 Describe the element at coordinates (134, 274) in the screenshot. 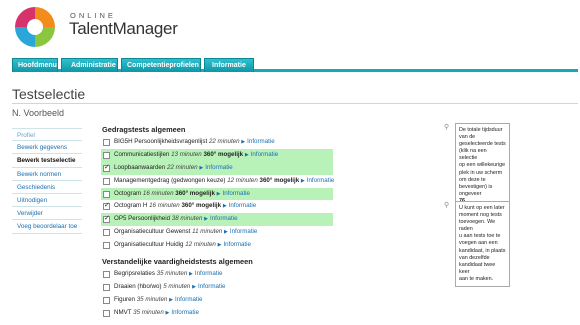

I see `test-name: Begripsrelaties` at that location.